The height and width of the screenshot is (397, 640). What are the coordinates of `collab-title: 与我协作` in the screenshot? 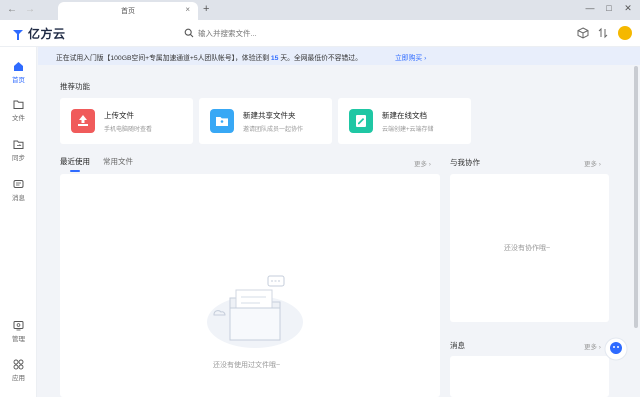 It's located at (465, 162).